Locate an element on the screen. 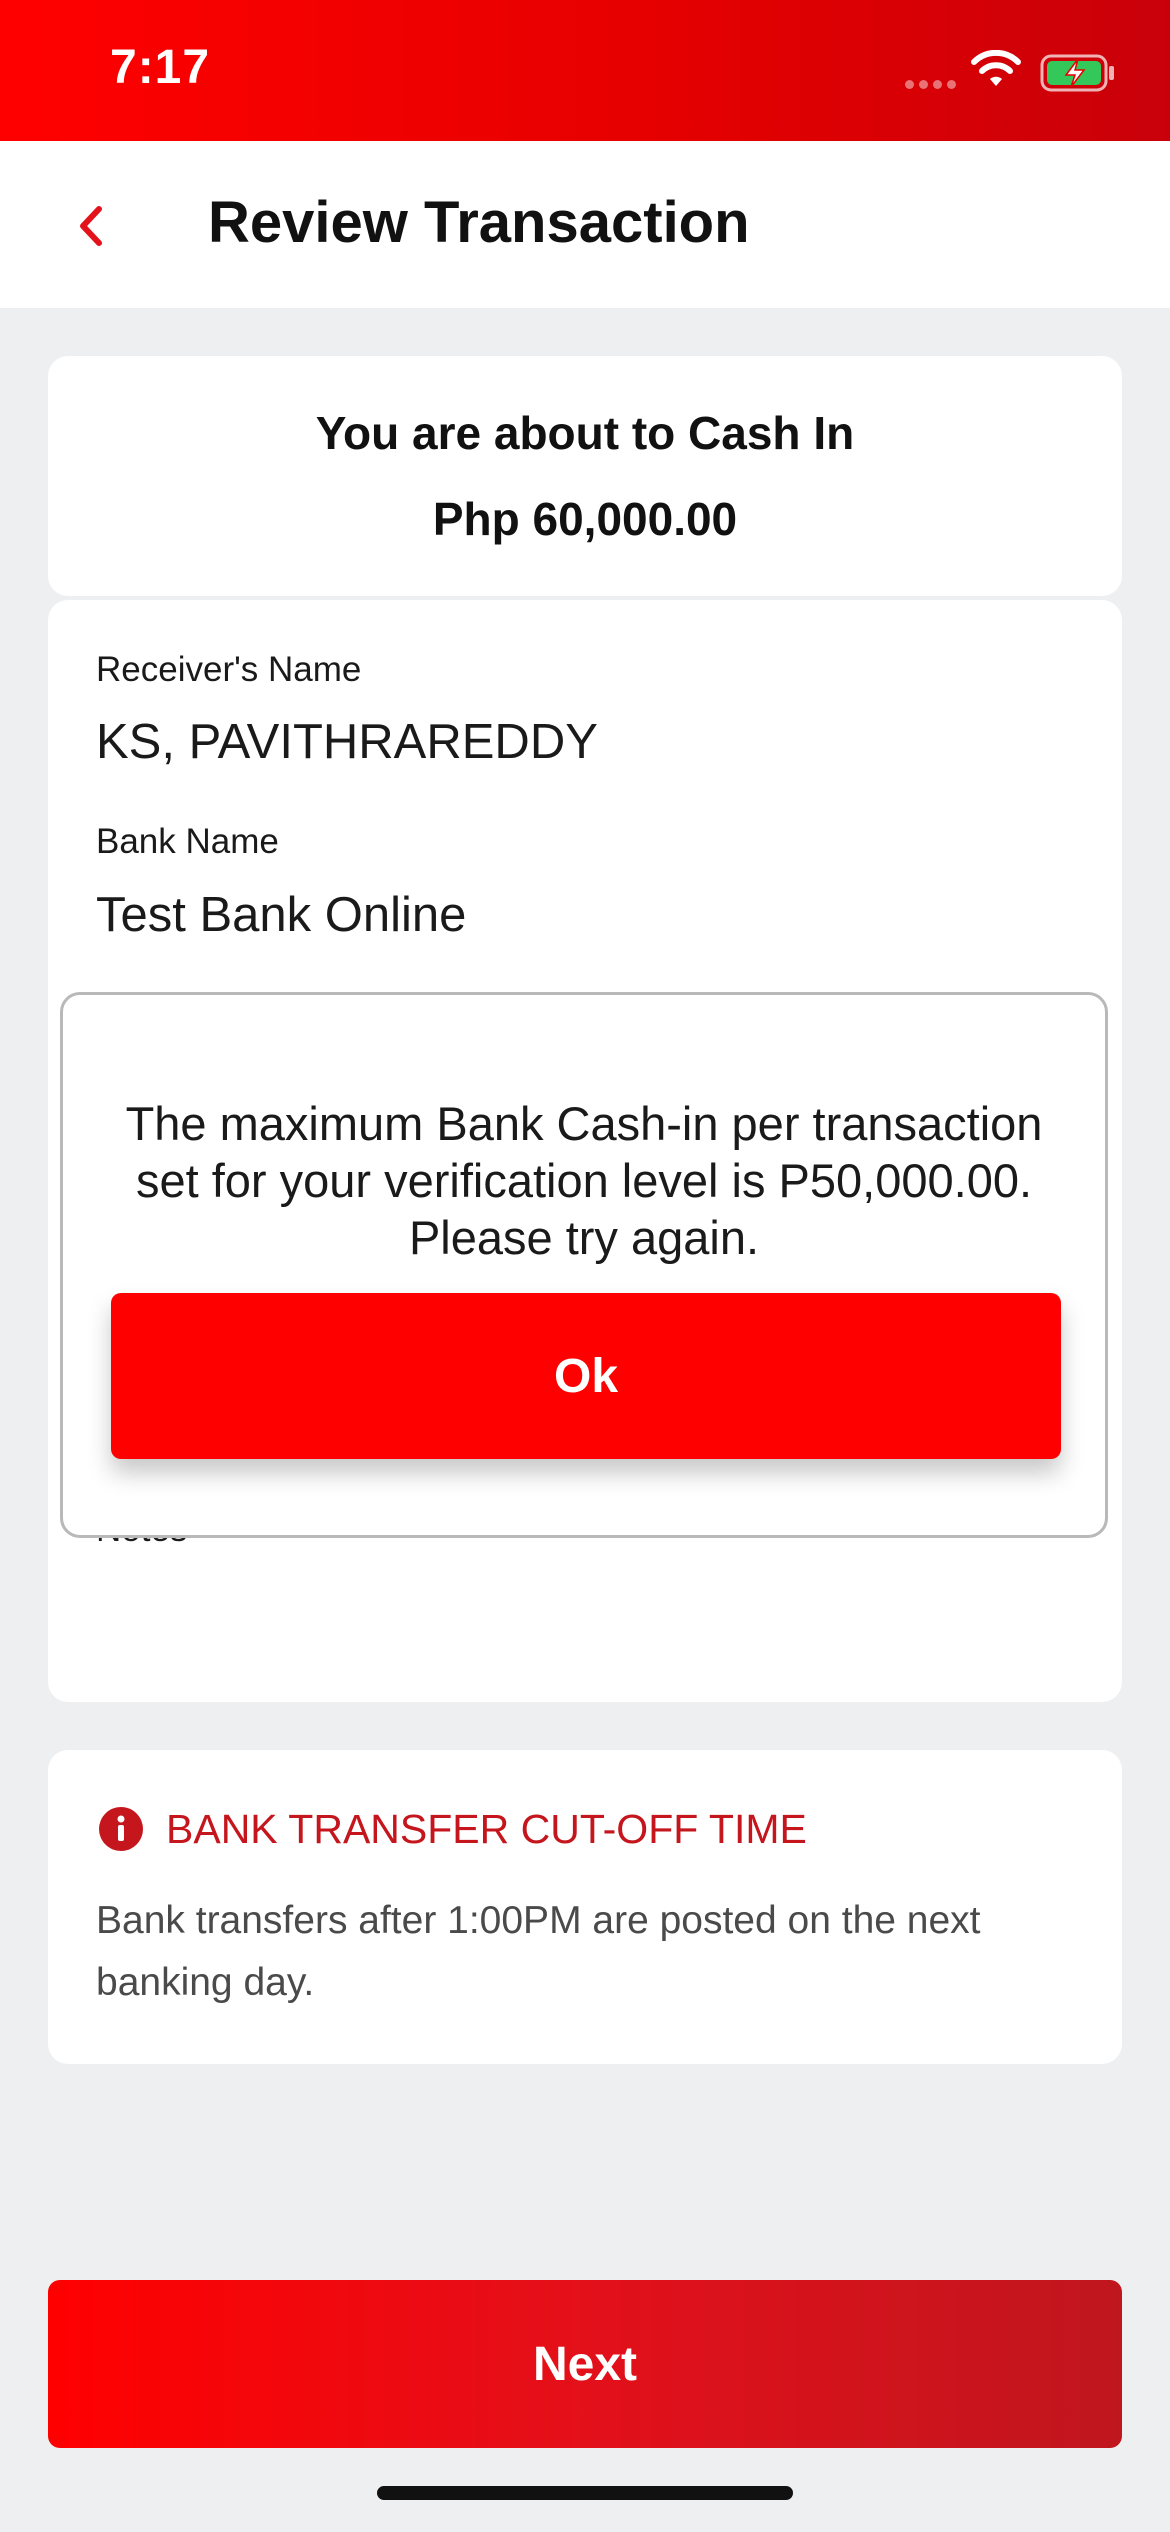 Image resolution: width=1170 pixels, height=2532 pixels. summary-amount: Php 60,000.00 is located at coordinates (585, 519).